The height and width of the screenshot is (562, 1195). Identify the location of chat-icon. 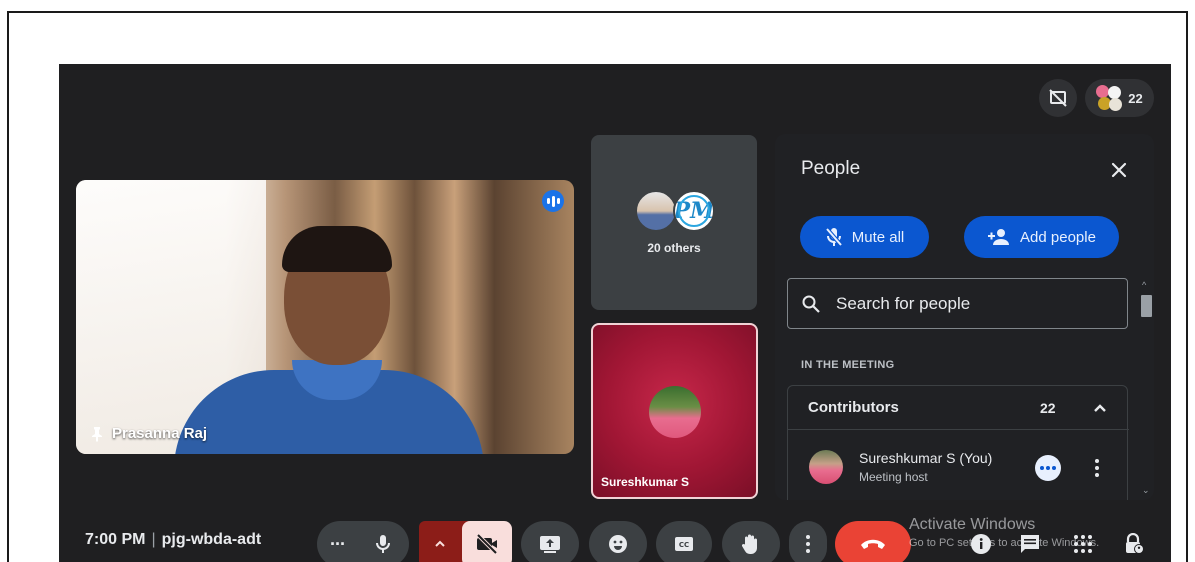
(1030, 544).